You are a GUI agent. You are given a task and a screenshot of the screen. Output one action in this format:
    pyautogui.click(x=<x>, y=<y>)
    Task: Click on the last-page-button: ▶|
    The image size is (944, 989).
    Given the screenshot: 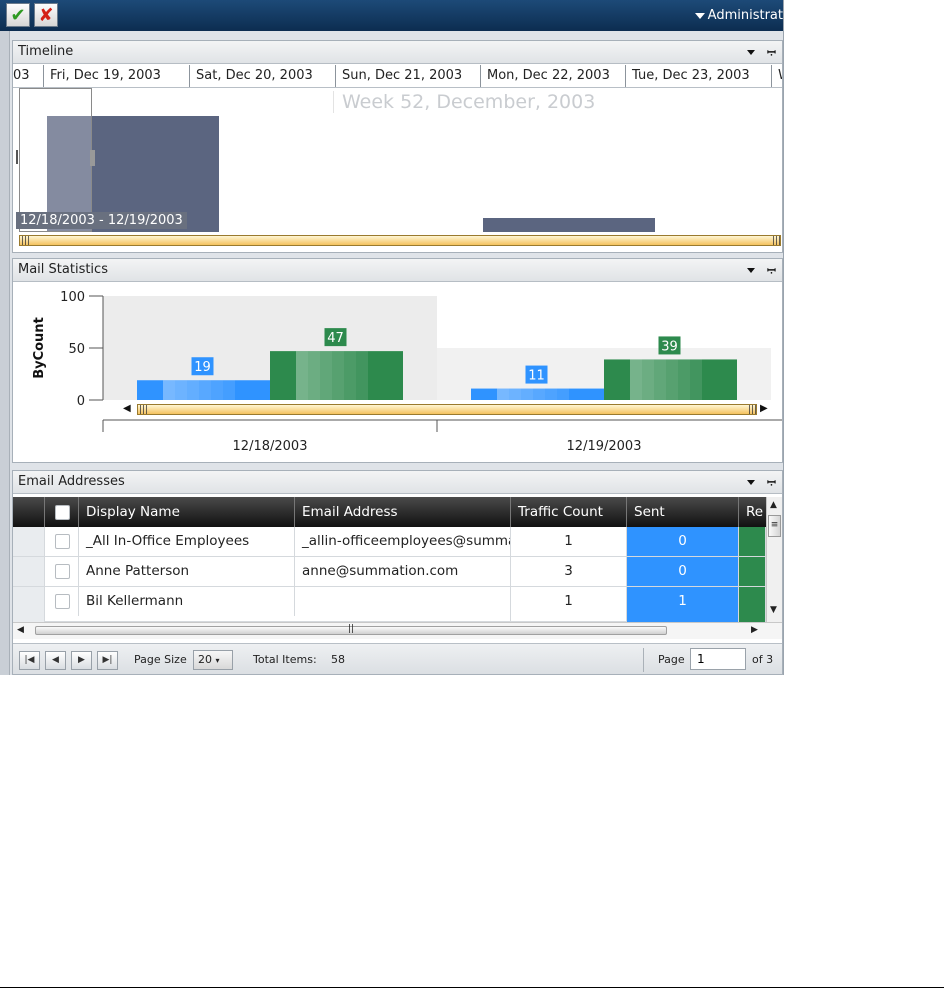 What is the action you would take?
    pyautogui.click(x=107, y=660)
    